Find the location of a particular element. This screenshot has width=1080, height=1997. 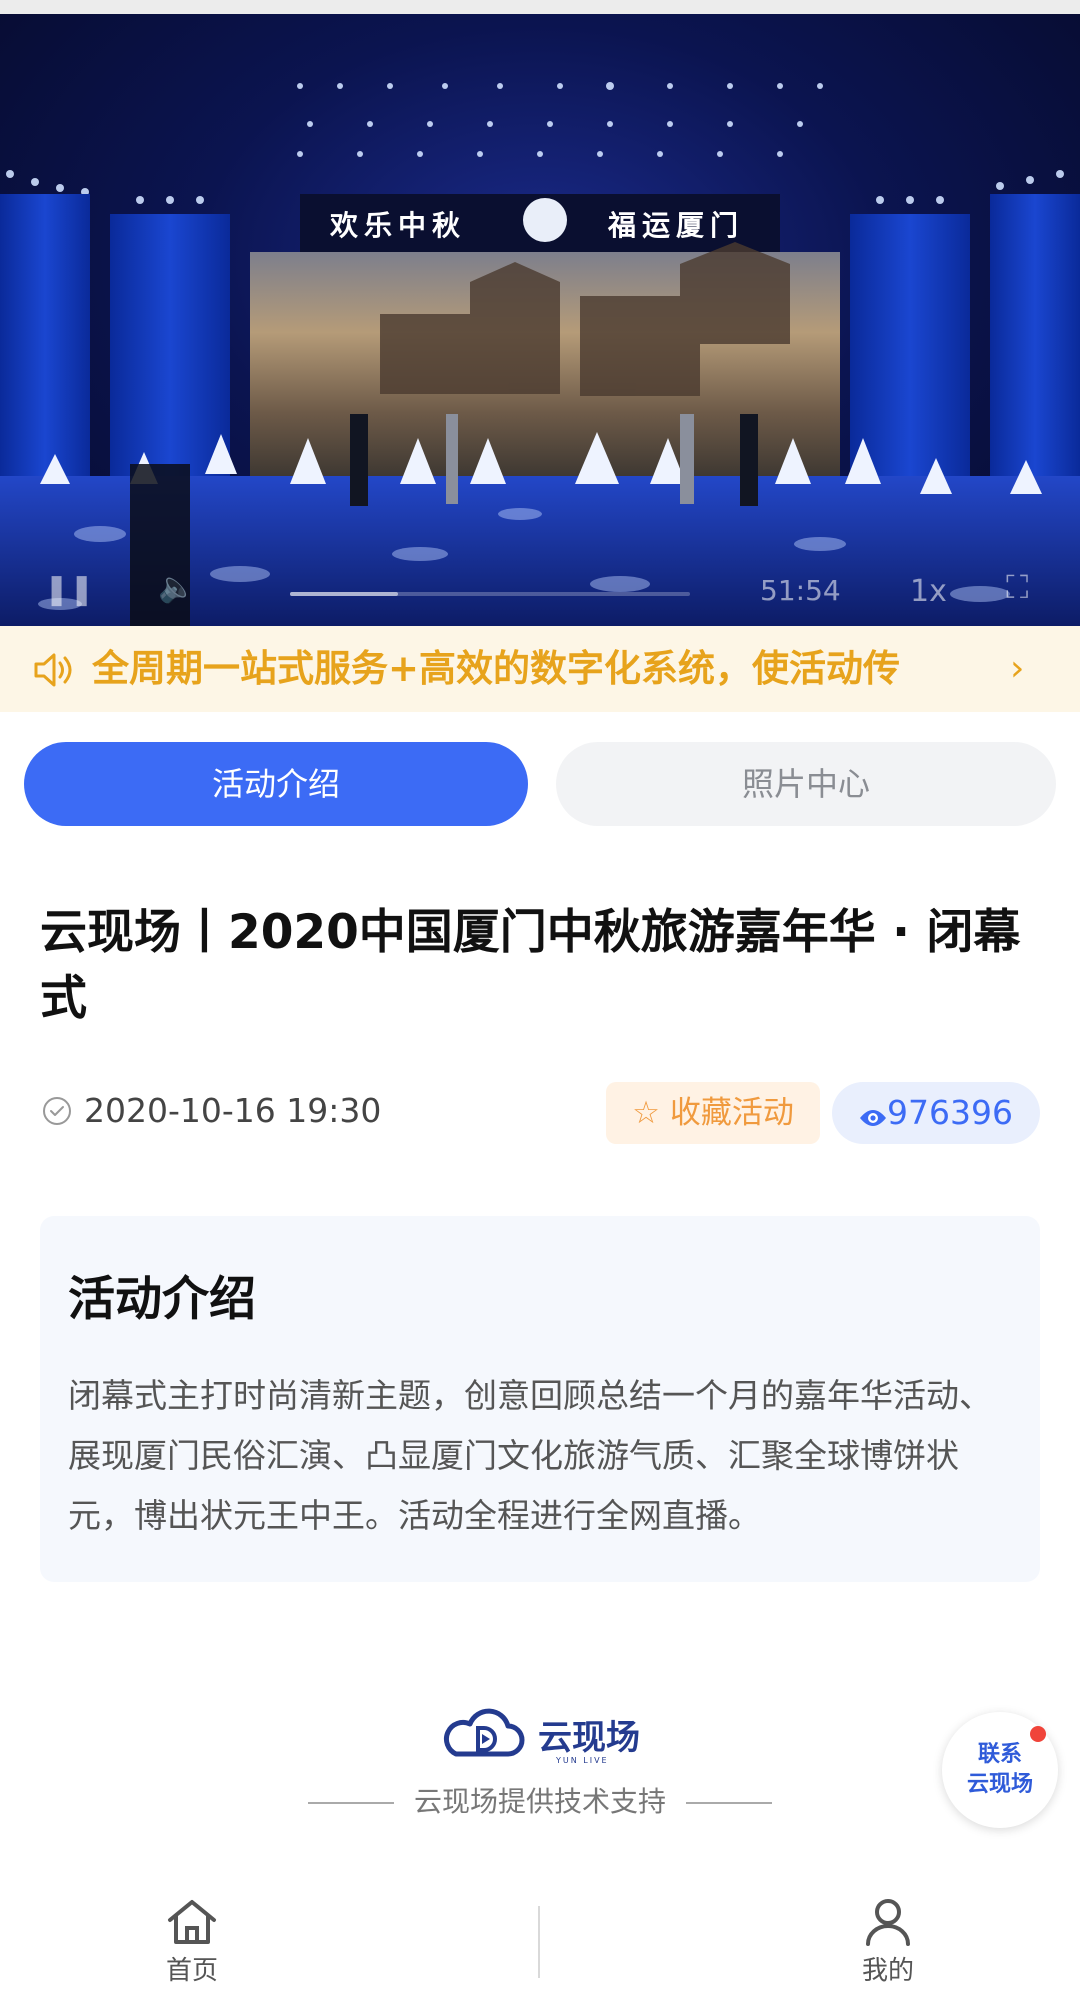

home-icon is located at coordinates (192, 1922).